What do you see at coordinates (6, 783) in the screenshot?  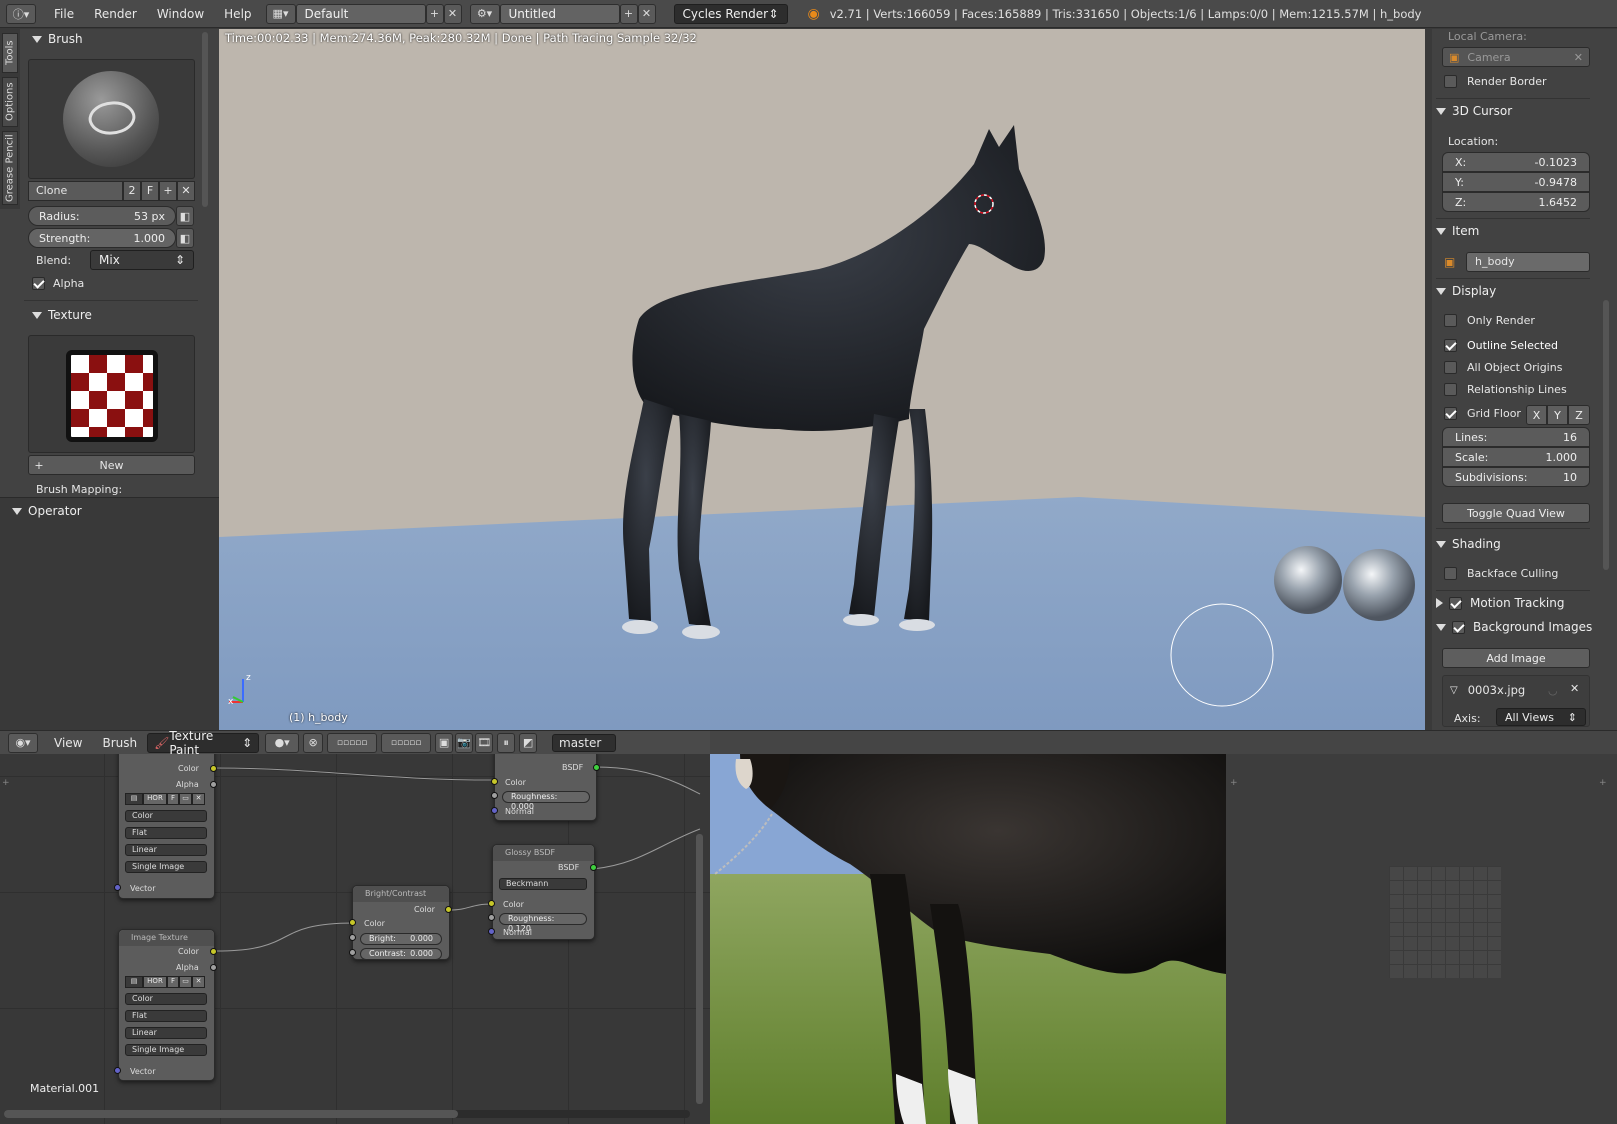 I see `node-editor-plus-icon: +` at bounding box center [6, 783].